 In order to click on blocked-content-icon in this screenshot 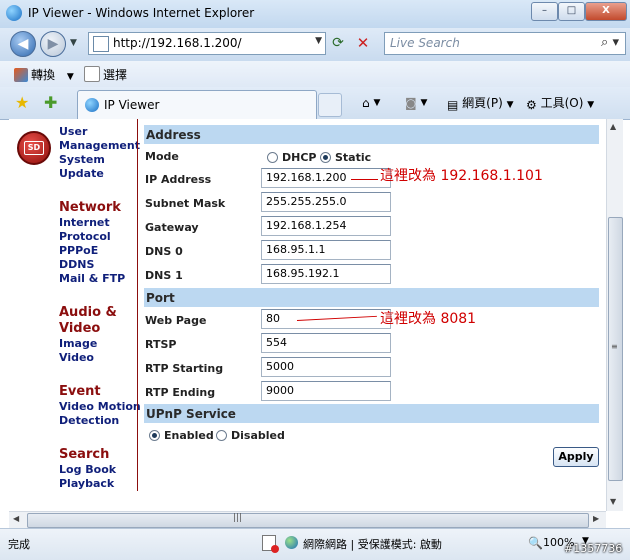, I will do `click(270, 544)`.